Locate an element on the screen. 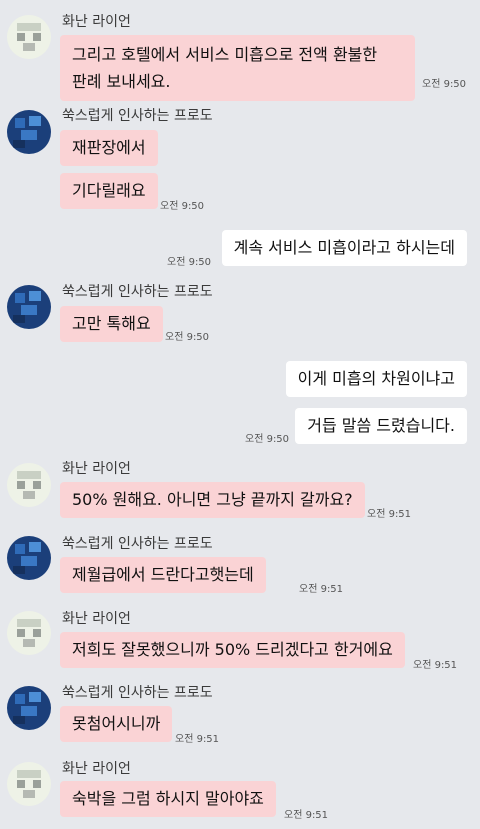 This screenshot has height=829, width=480. message-text: 기다릴래요 is located at coordinates (109, 190).